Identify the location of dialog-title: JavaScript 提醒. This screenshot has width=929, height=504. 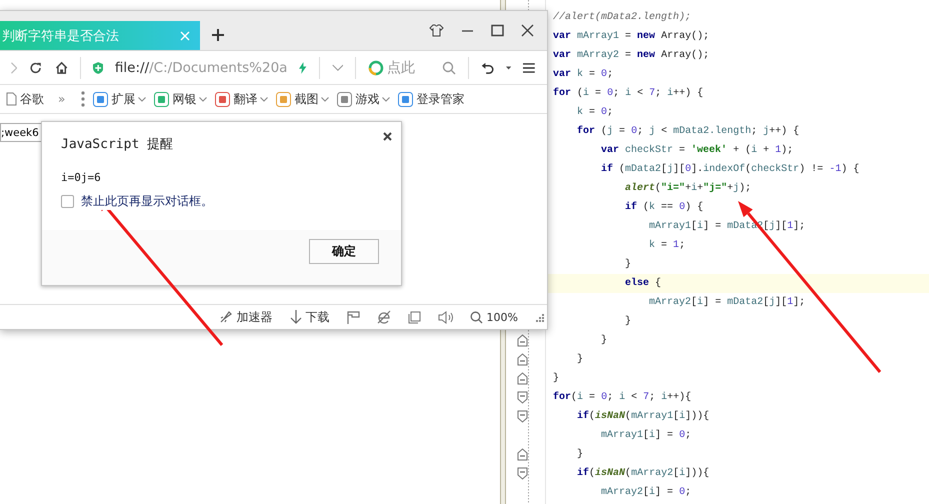
(117, 144).